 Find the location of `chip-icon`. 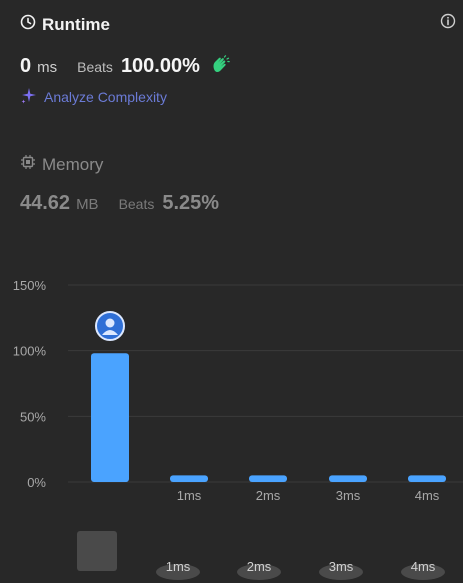

chip-icon is located at coordinates (28, 164).